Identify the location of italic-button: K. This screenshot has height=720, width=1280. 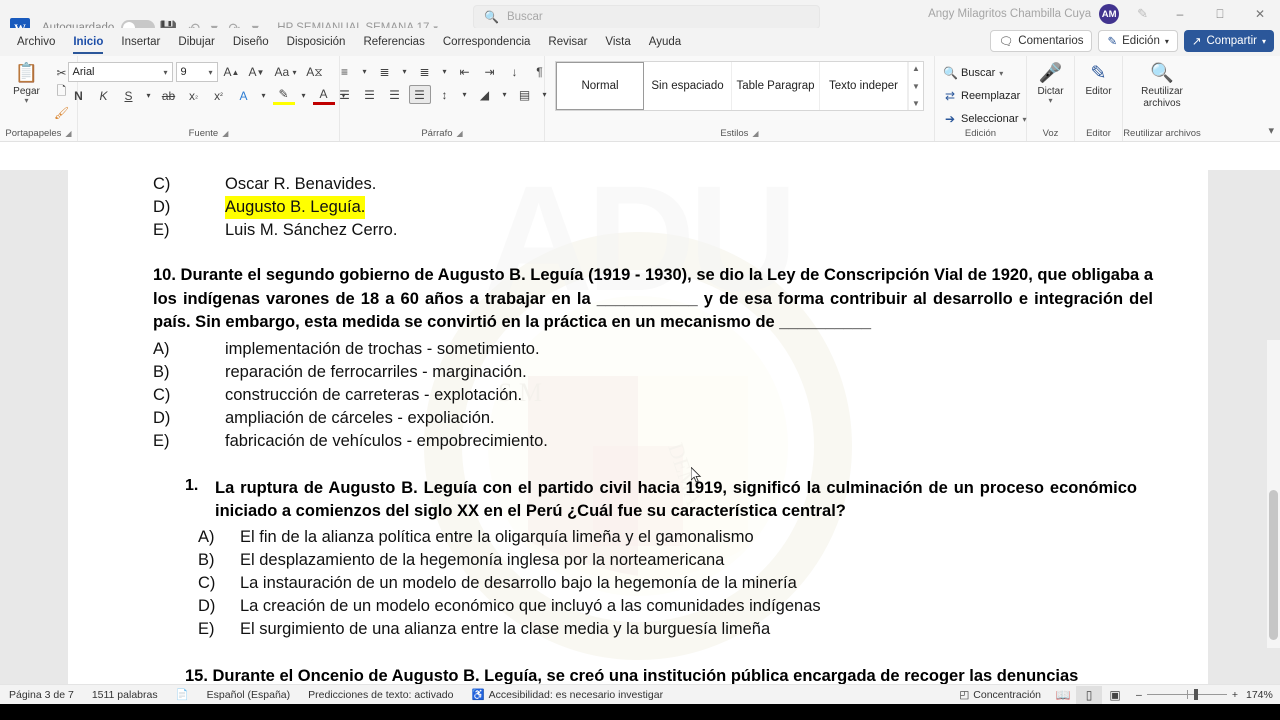
(104, 95).